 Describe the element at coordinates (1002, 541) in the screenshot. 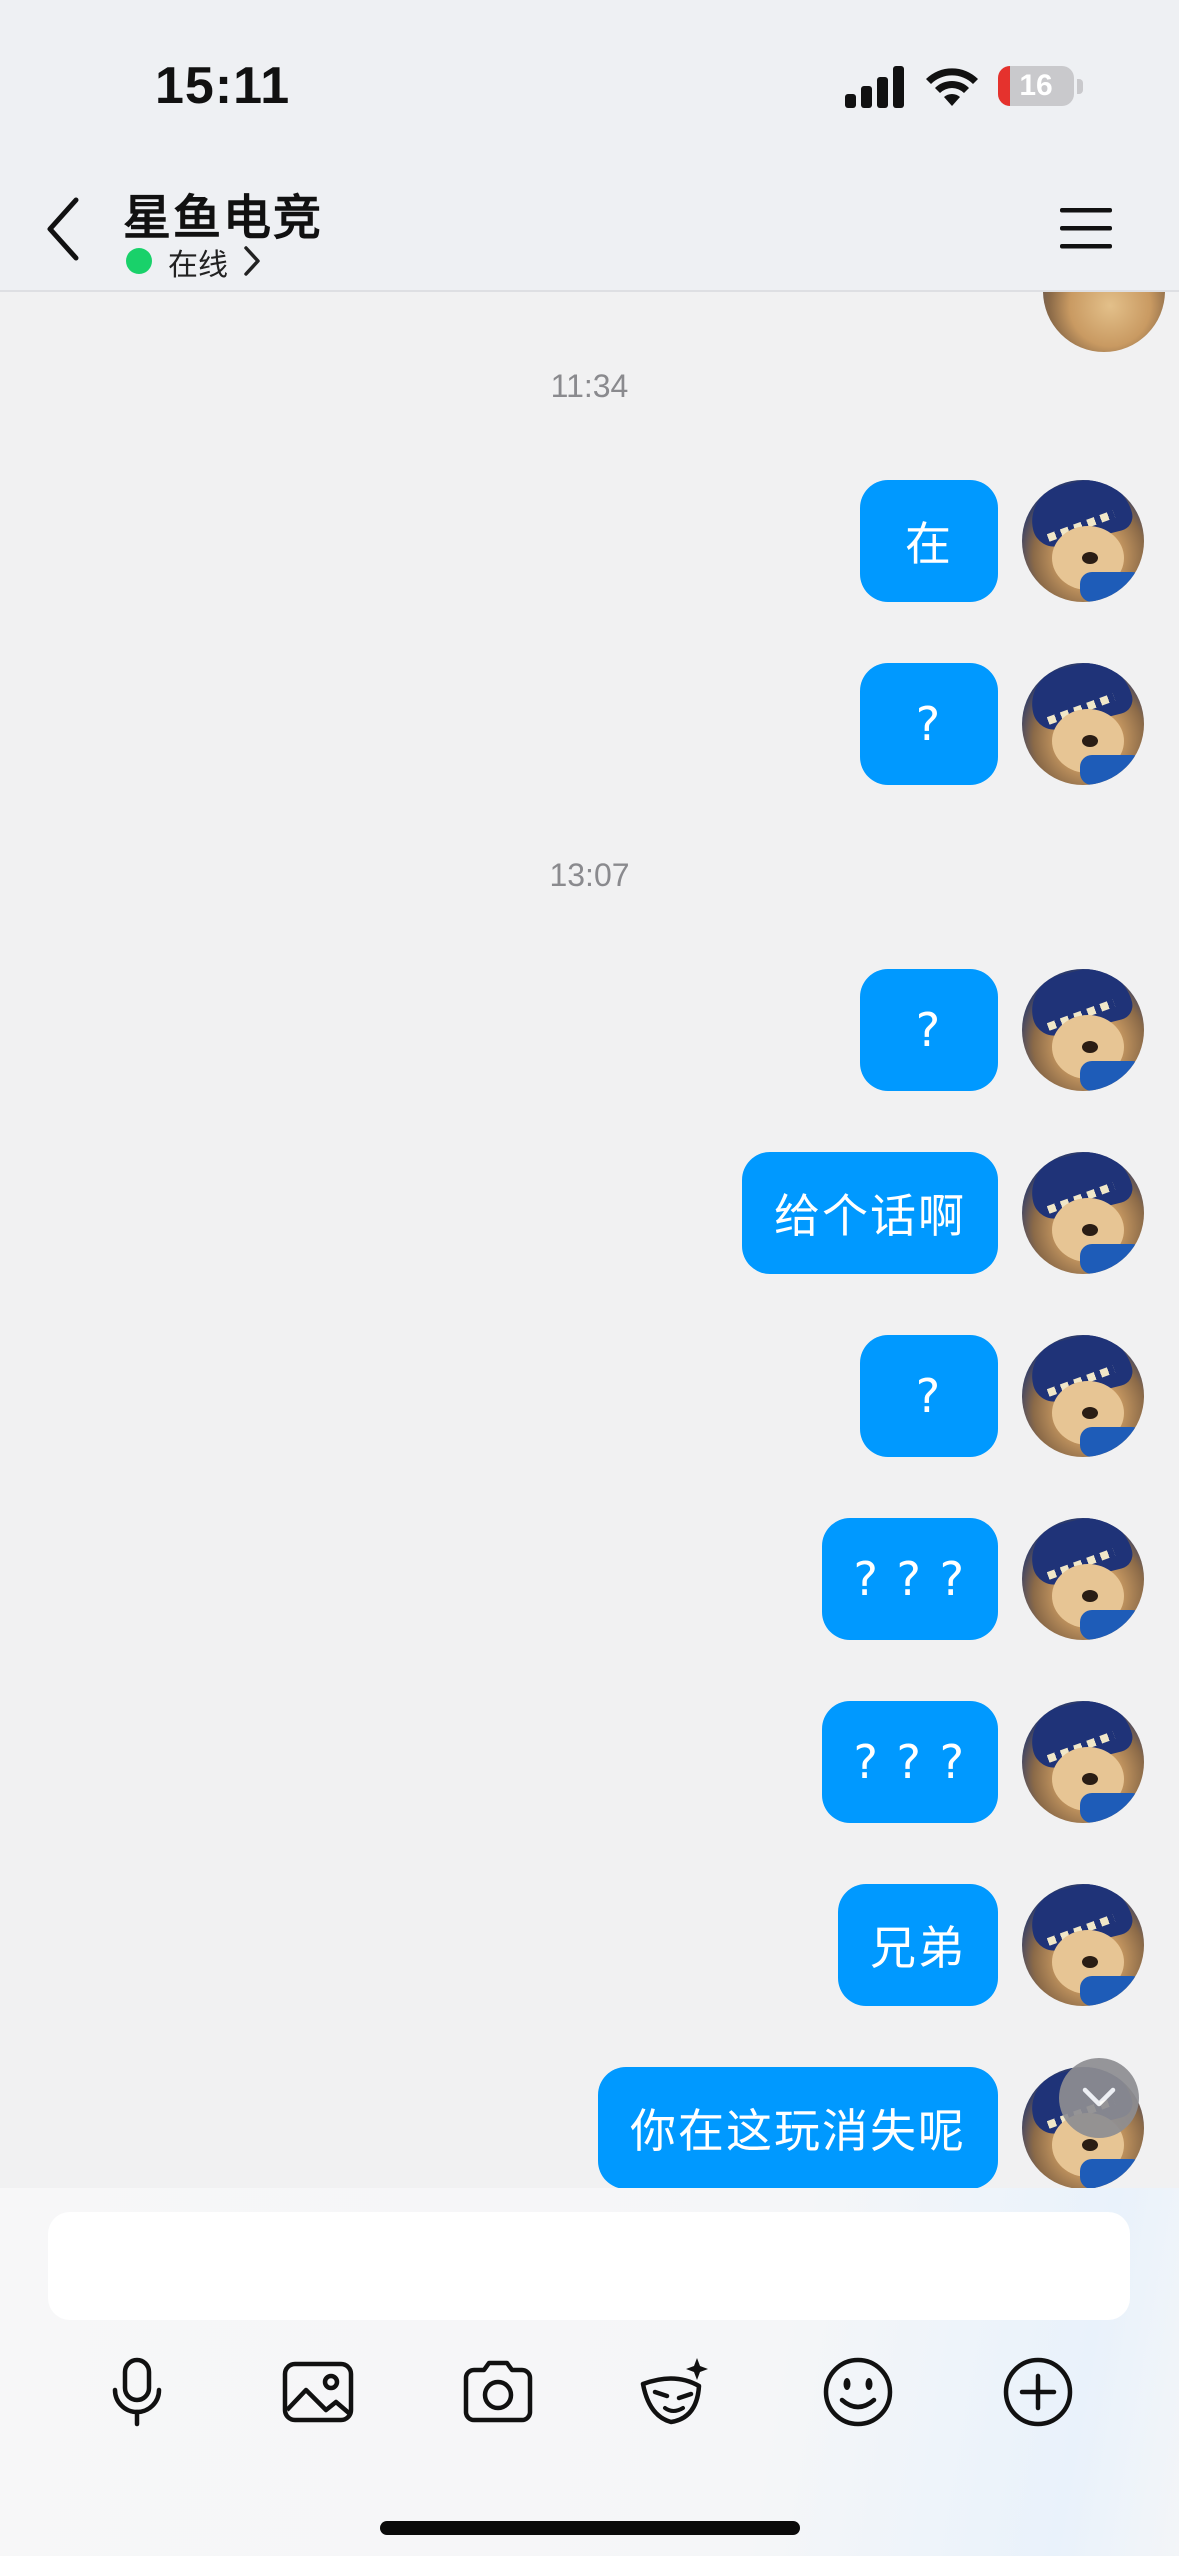

I see `message-row: 在` at that location.